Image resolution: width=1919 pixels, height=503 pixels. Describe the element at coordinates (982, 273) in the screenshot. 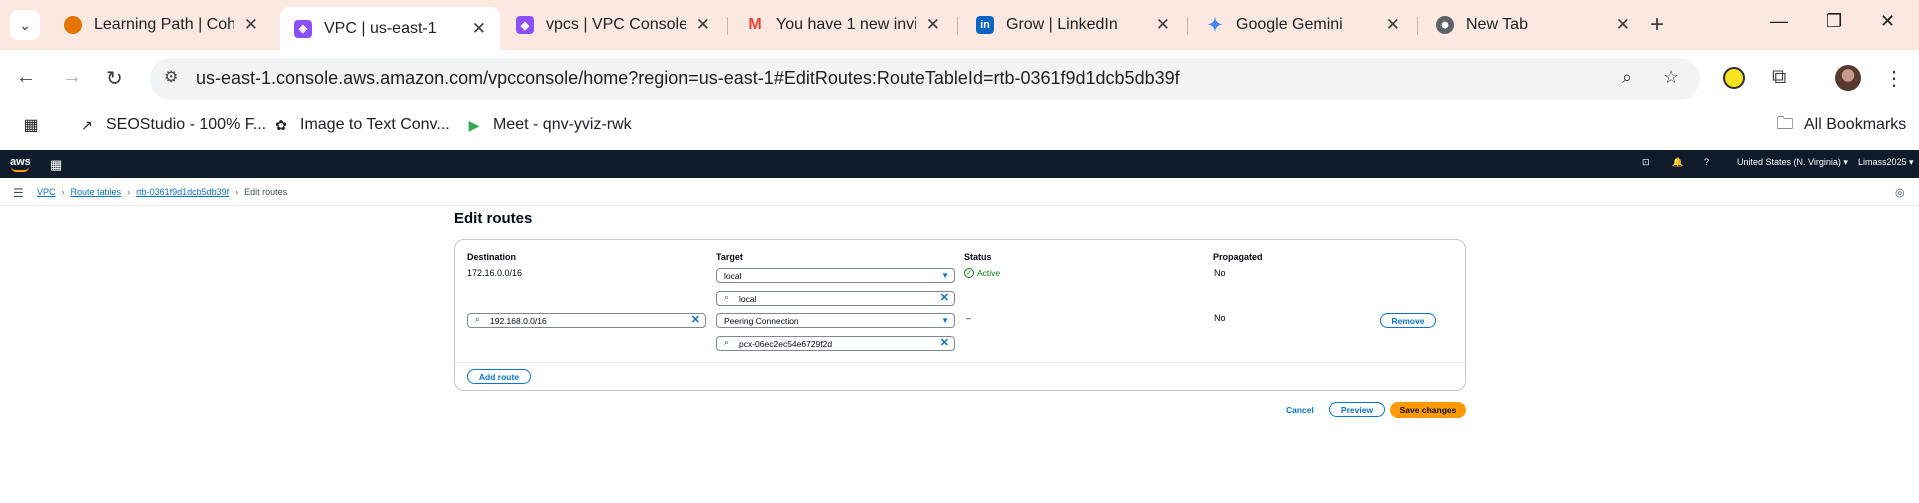

I see `route-1-status: ✓ Active` at that location.